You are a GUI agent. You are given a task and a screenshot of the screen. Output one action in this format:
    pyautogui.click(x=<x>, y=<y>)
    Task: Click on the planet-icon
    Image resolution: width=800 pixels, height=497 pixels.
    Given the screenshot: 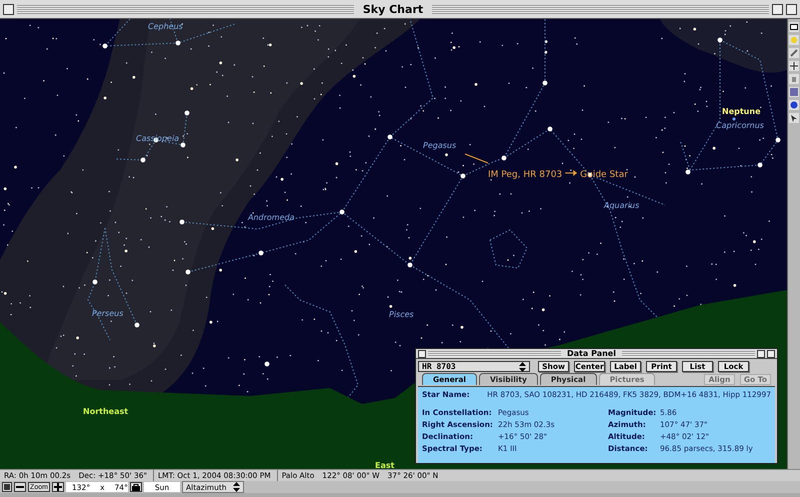 What is the action you would take?
    pyautogui.click(x=734, y=119)
    